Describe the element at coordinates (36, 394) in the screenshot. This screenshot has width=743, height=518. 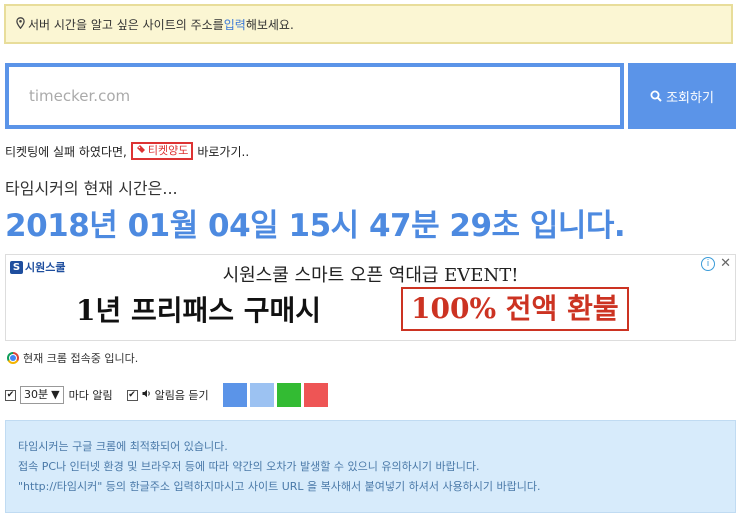
I see `alarm-interval-value: 30분` at that location.